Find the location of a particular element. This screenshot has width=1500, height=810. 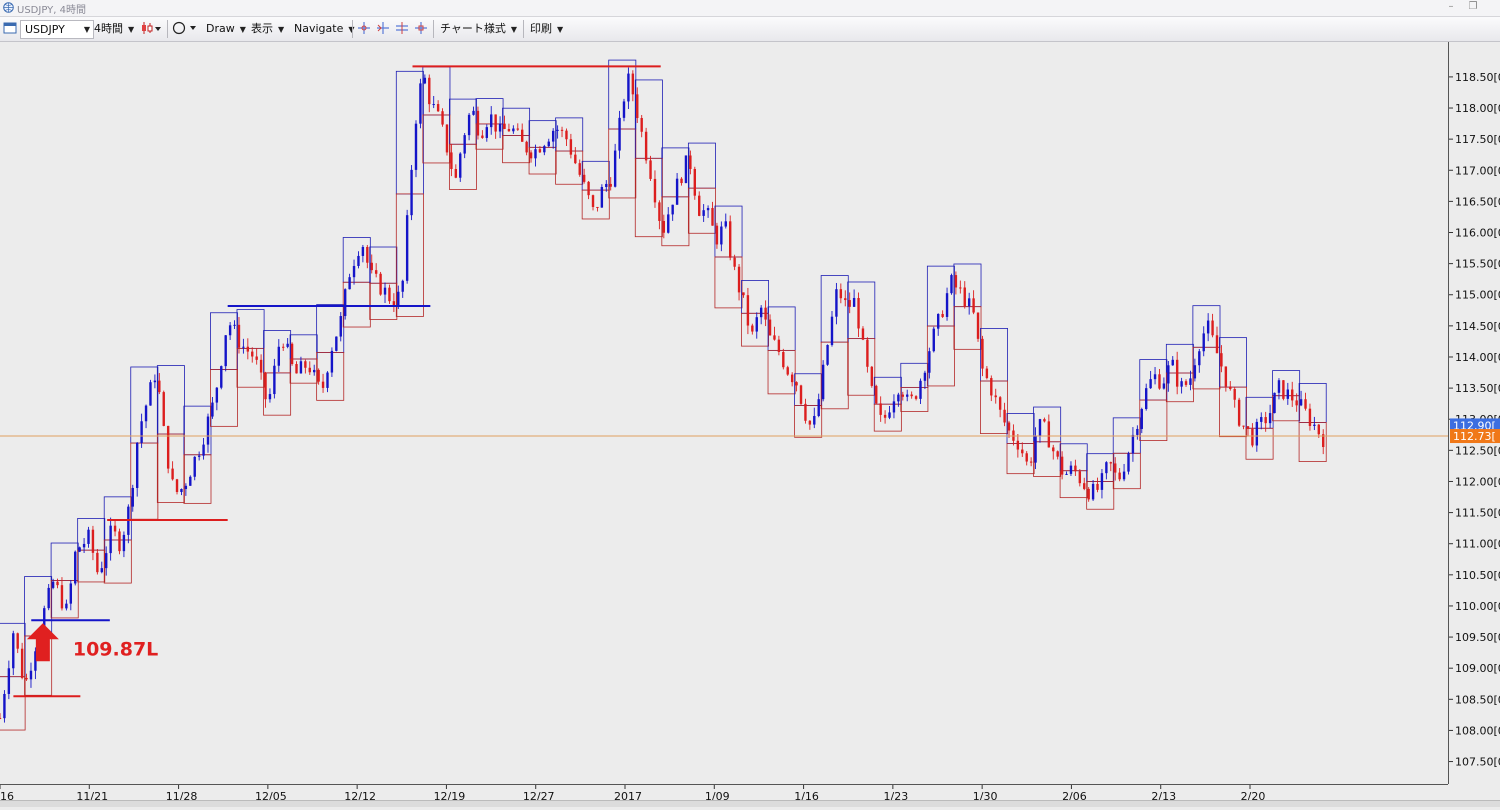

restore-button: ❐ is located at coordinates (1473, 6).